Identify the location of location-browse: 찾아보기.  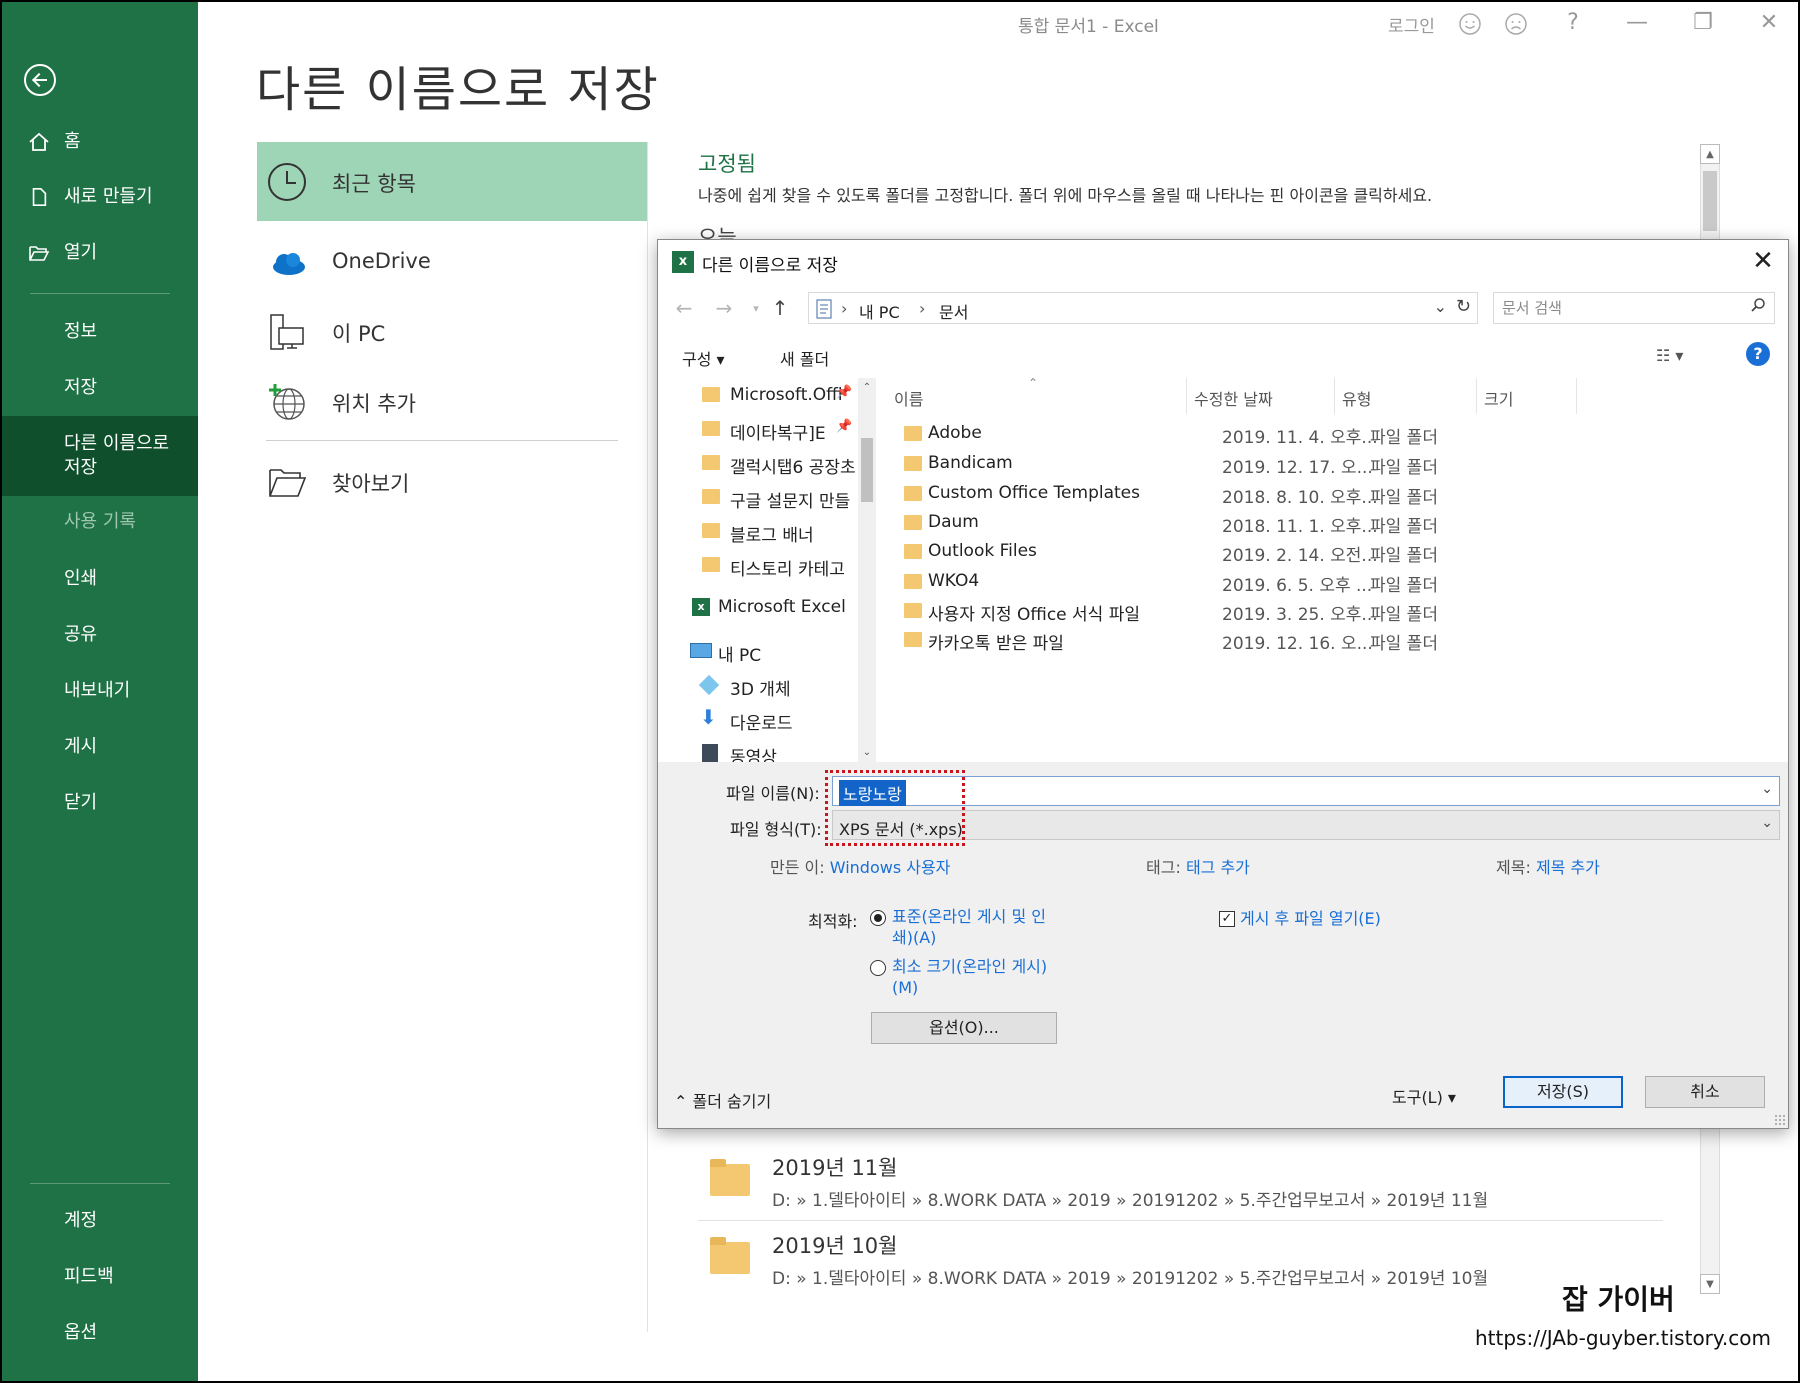
(452, 482).